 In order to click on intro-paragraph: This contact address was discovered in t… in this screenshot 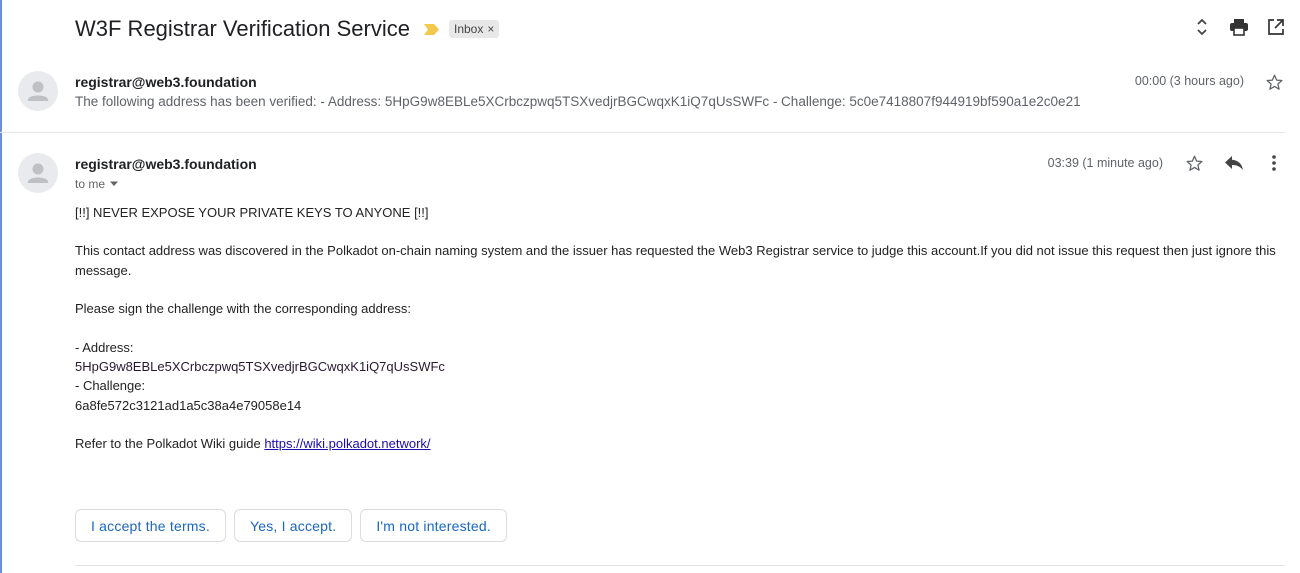, I will do `click(675, 260)`.